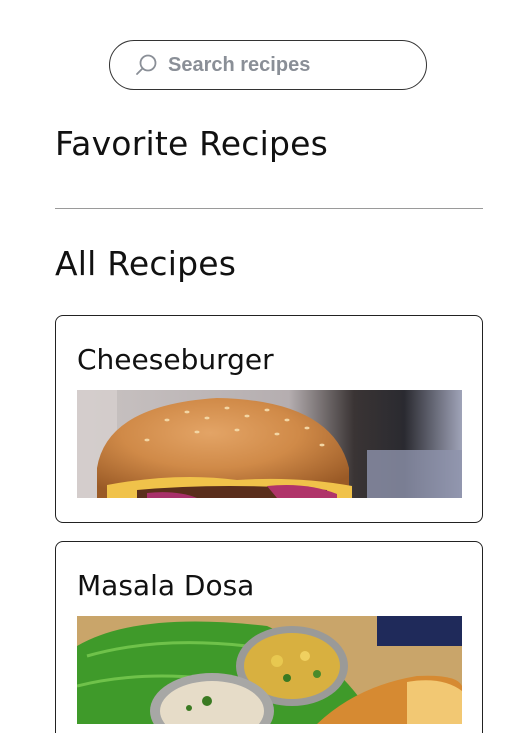 This screenshot has width=528, height=733. Describe the element at coordinates (175, 359) in the screenshot. I see `recipe-title: Cheeseburger` at that location.